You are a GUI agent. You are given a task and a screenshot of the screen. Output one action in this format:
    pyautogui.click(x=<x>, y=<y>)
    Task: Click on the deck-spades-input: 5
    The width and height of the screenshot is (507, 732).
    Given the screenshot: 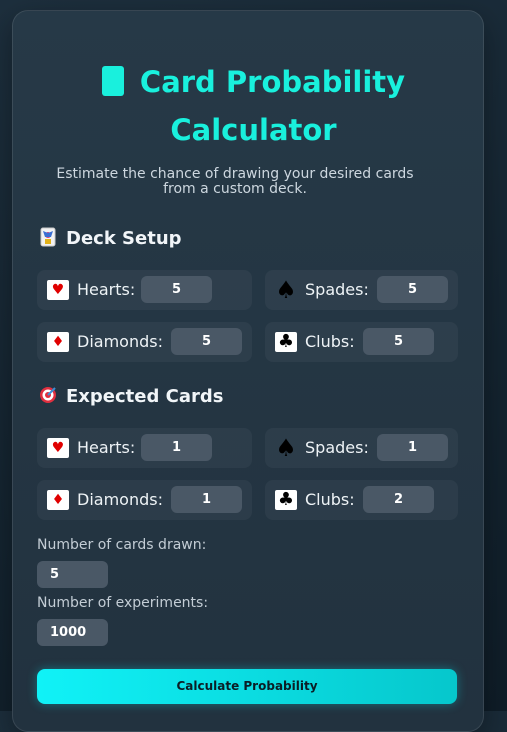 What is the action you would take?
    pyautogui.click(x=412, y=289)
    